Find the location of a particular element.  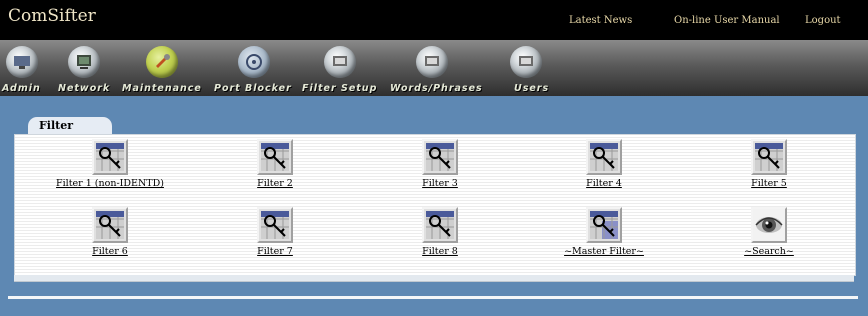

filter-label: Filter 6 is located at coordinates (110, 251).